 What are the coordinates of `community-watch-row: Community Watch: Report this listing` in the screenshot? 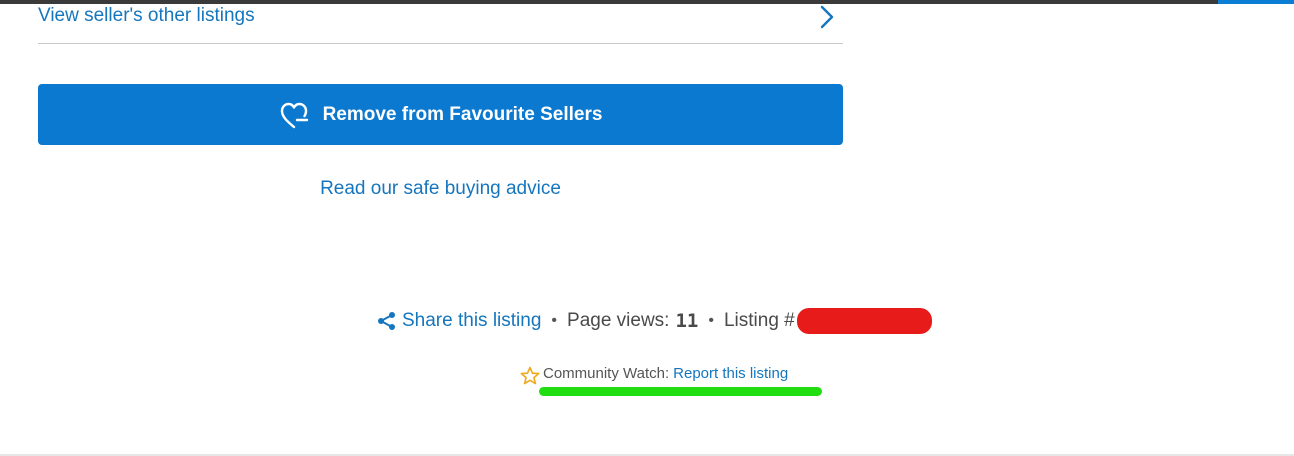 It's located at (654, 373).